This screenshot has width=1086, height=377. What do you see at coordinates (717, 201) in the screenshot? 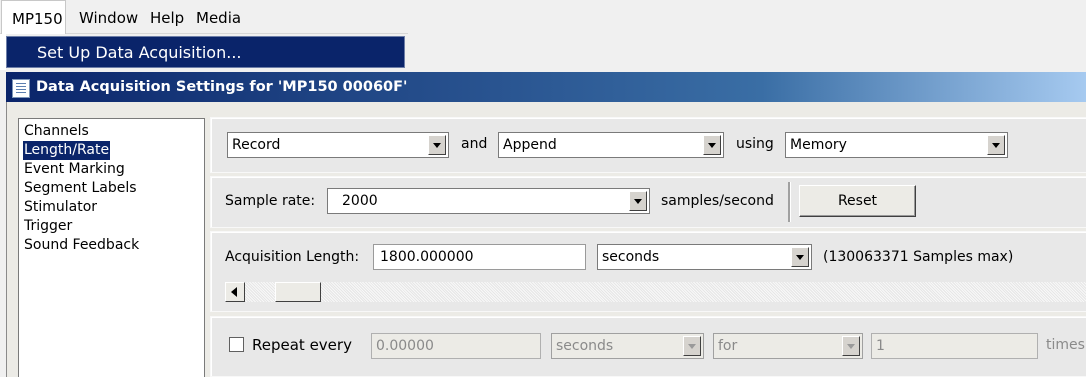
I see `samples-per-second-label: samples/second` at bounding box center [717, 201].